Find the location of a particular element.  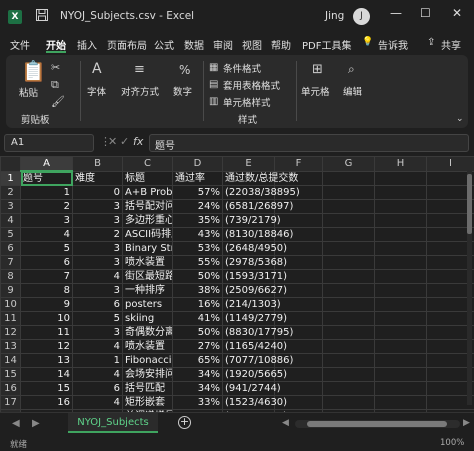

row-header: 1 is located at coordinates (10, 178).